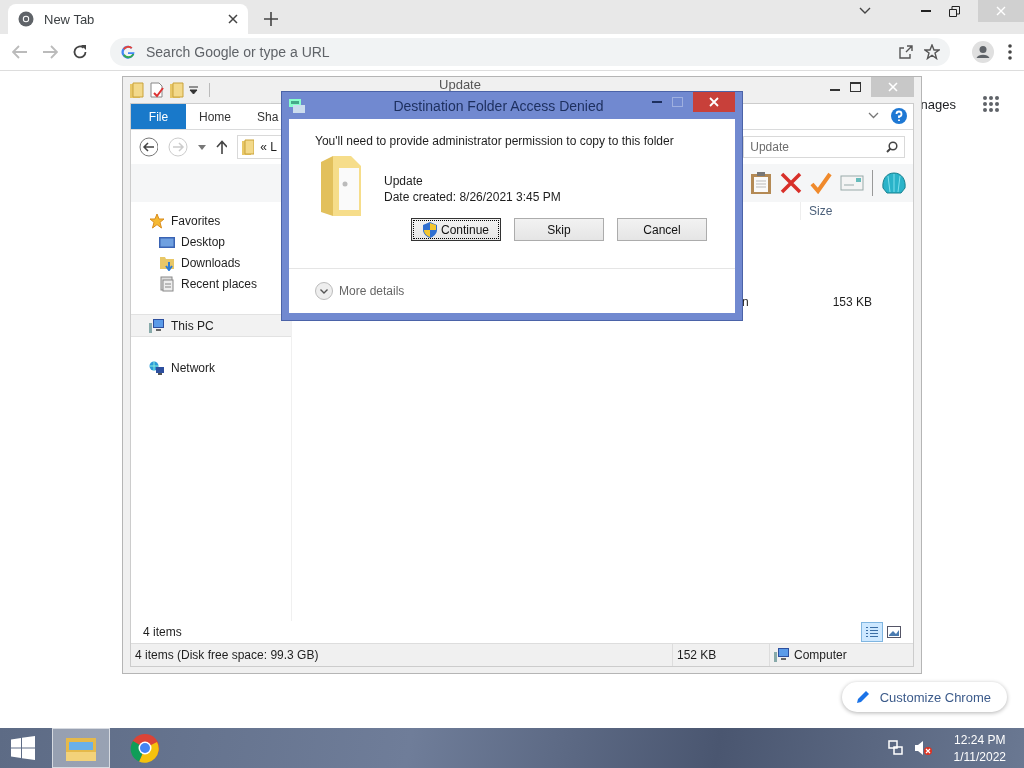 The width and height of the screenshot is (1024, 768). Describe the element at coordinates (530, 52) in the screenshot. I see `address-bar: Search Google or type a URL` at that location.